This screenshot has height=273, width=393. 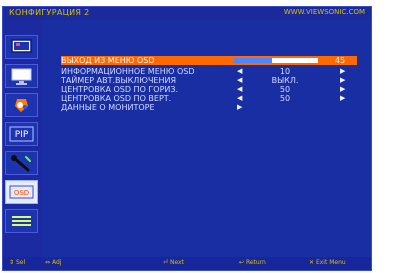 I want to click on sidebar-item-color, so click(x=21, y=105).